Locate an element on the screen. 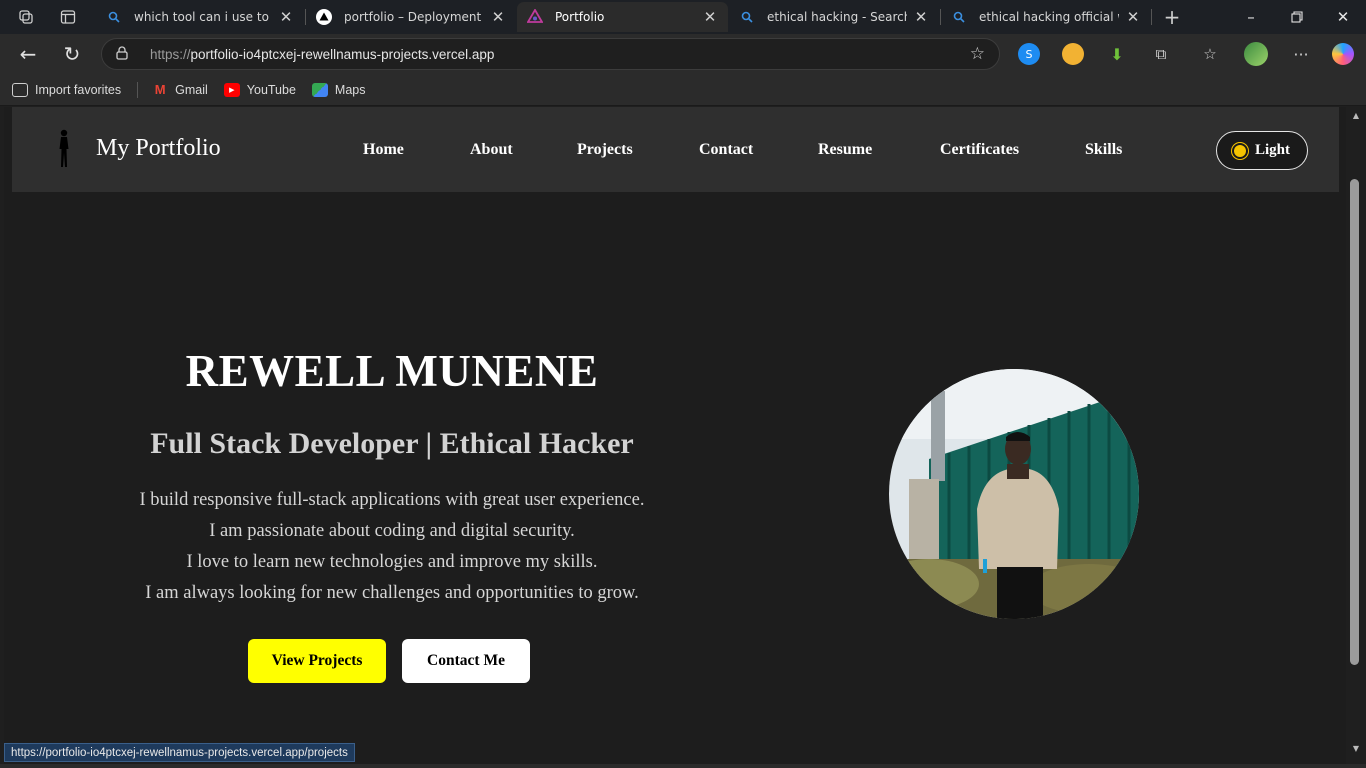 The image size is (1366, 768). portfolio-icon is located at coordinates (535, 17).